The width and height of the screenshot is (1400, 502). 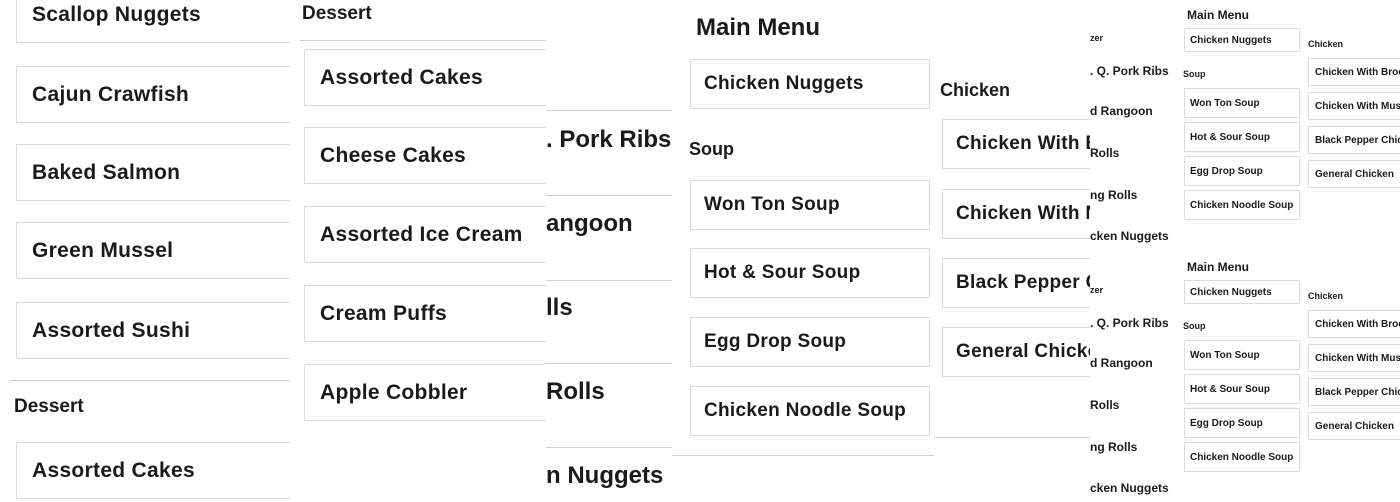 I want to click on menu-item: Cajun Crawfish, so click(x=158, y=94).